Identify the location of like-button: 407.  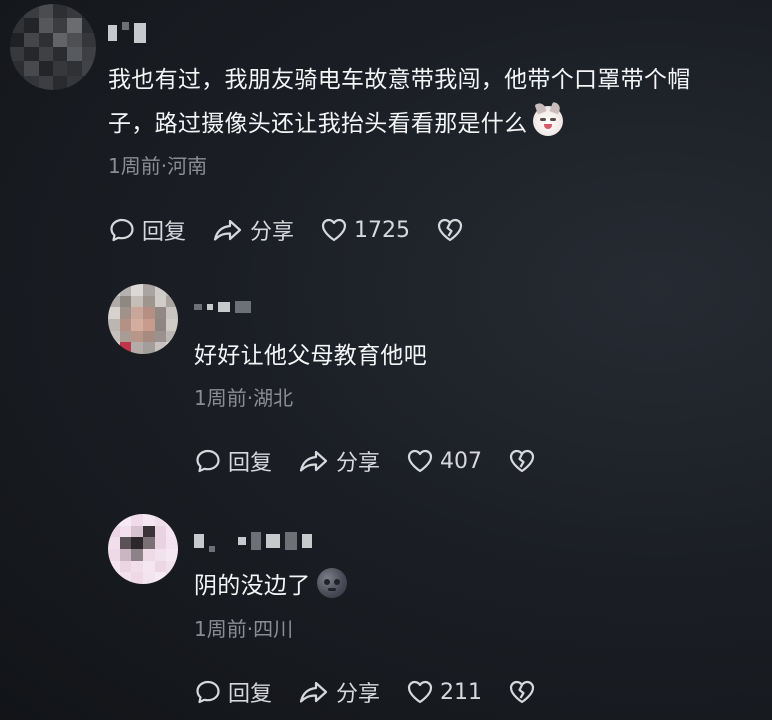
(444, 461).